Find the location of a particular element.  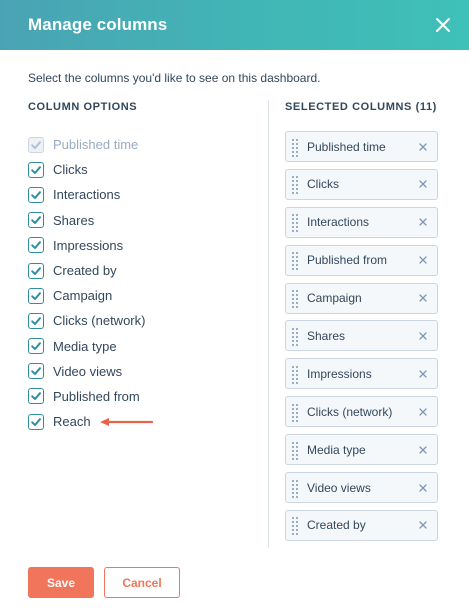

selected-column-chip: Clicks (network) is located at coordinates (361, 412).